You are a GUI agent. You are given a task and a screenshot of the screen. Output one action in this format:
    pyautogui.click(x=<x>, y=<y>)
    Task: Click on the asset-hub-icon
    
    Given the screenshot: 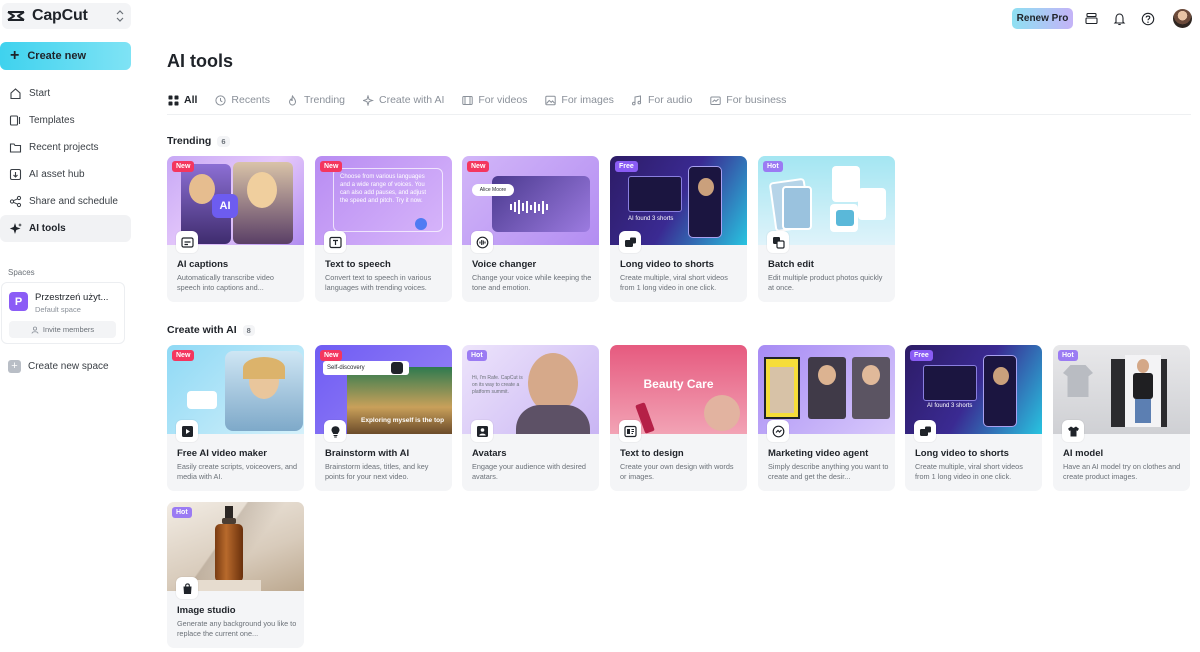 What is the action you would take?
    pyautogui.click(x=15, y=175)
    